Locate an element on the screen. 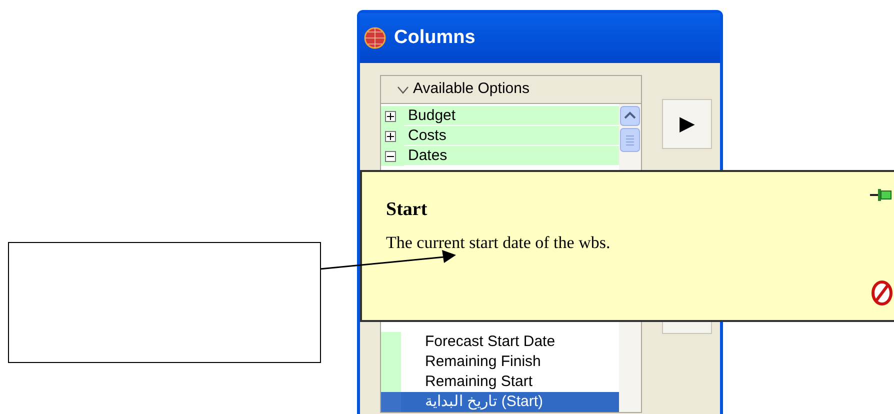 The image size is (894, 414). tooltip-description: The current start date of the wbs. is located at coordinates (498, 243).